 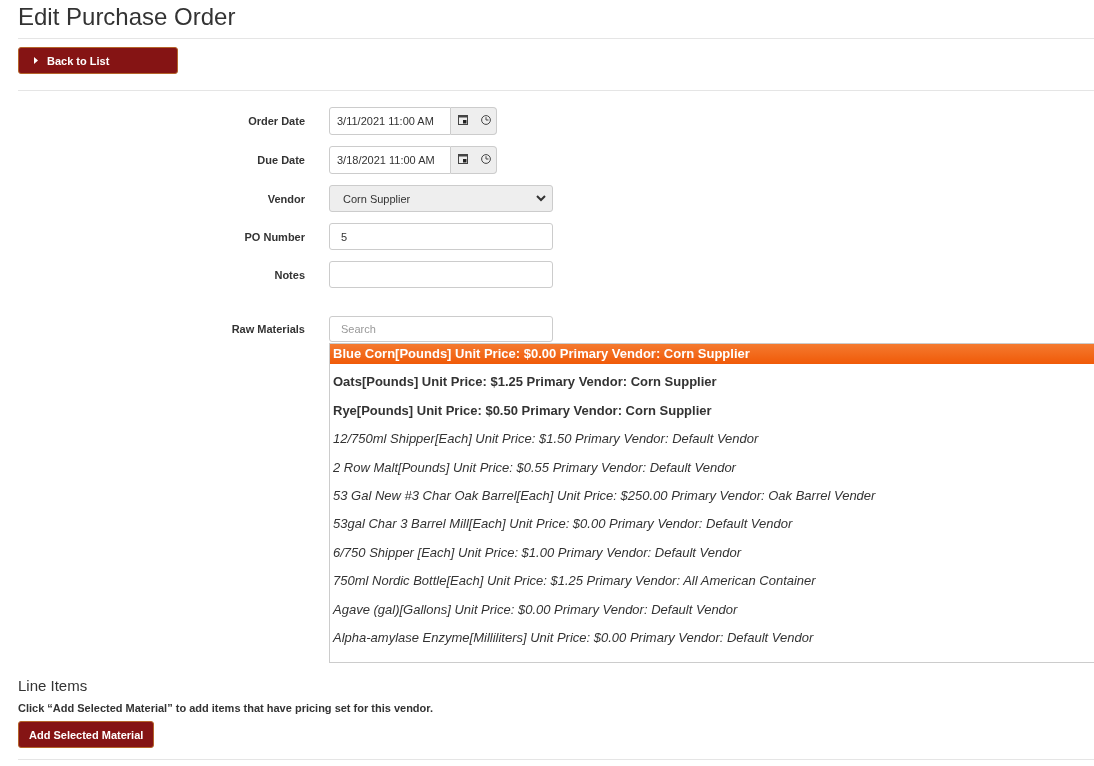 I want to click on field-label: Due Date, so click(x=281, y=160).